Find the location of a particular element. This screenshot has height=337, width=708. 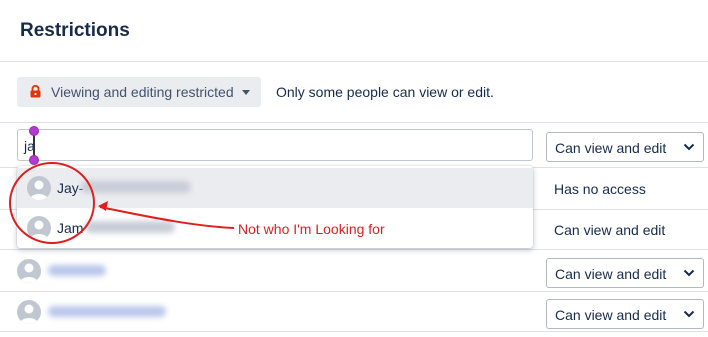

lock-icon is located at coordinates (35, 91).